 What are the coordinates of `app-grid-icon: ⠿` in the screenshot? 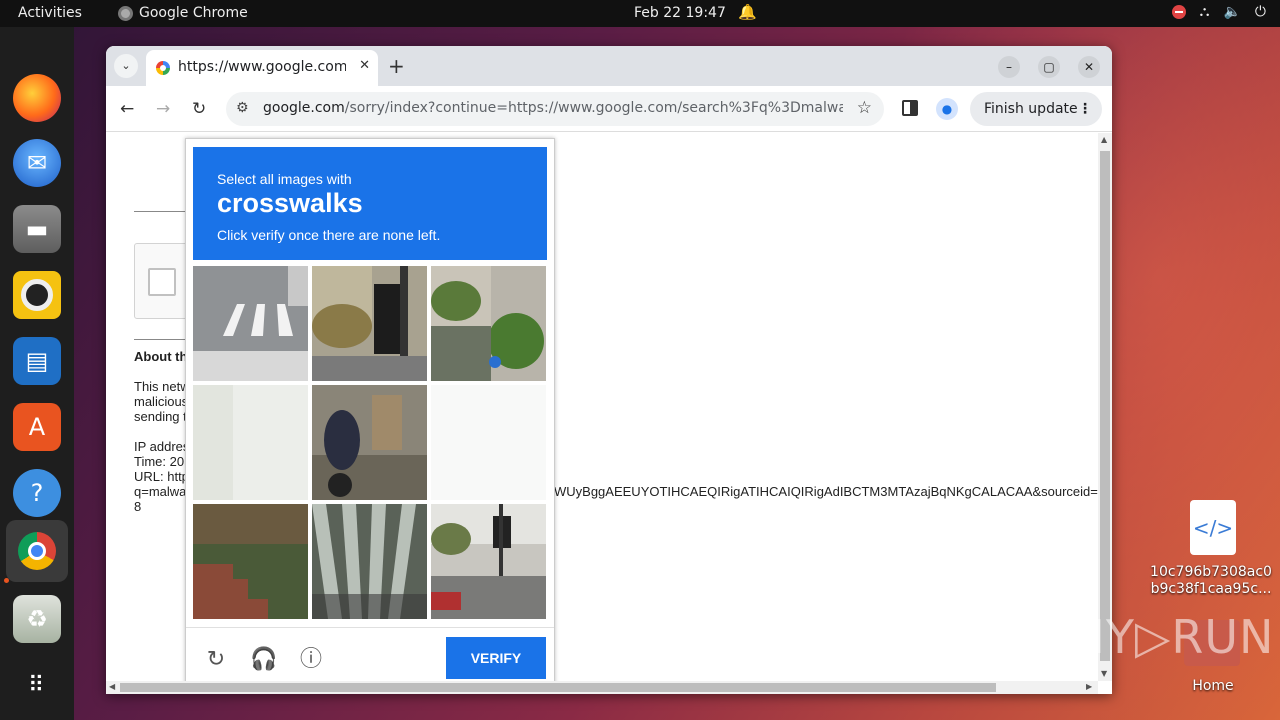 It's located at (37, 685).